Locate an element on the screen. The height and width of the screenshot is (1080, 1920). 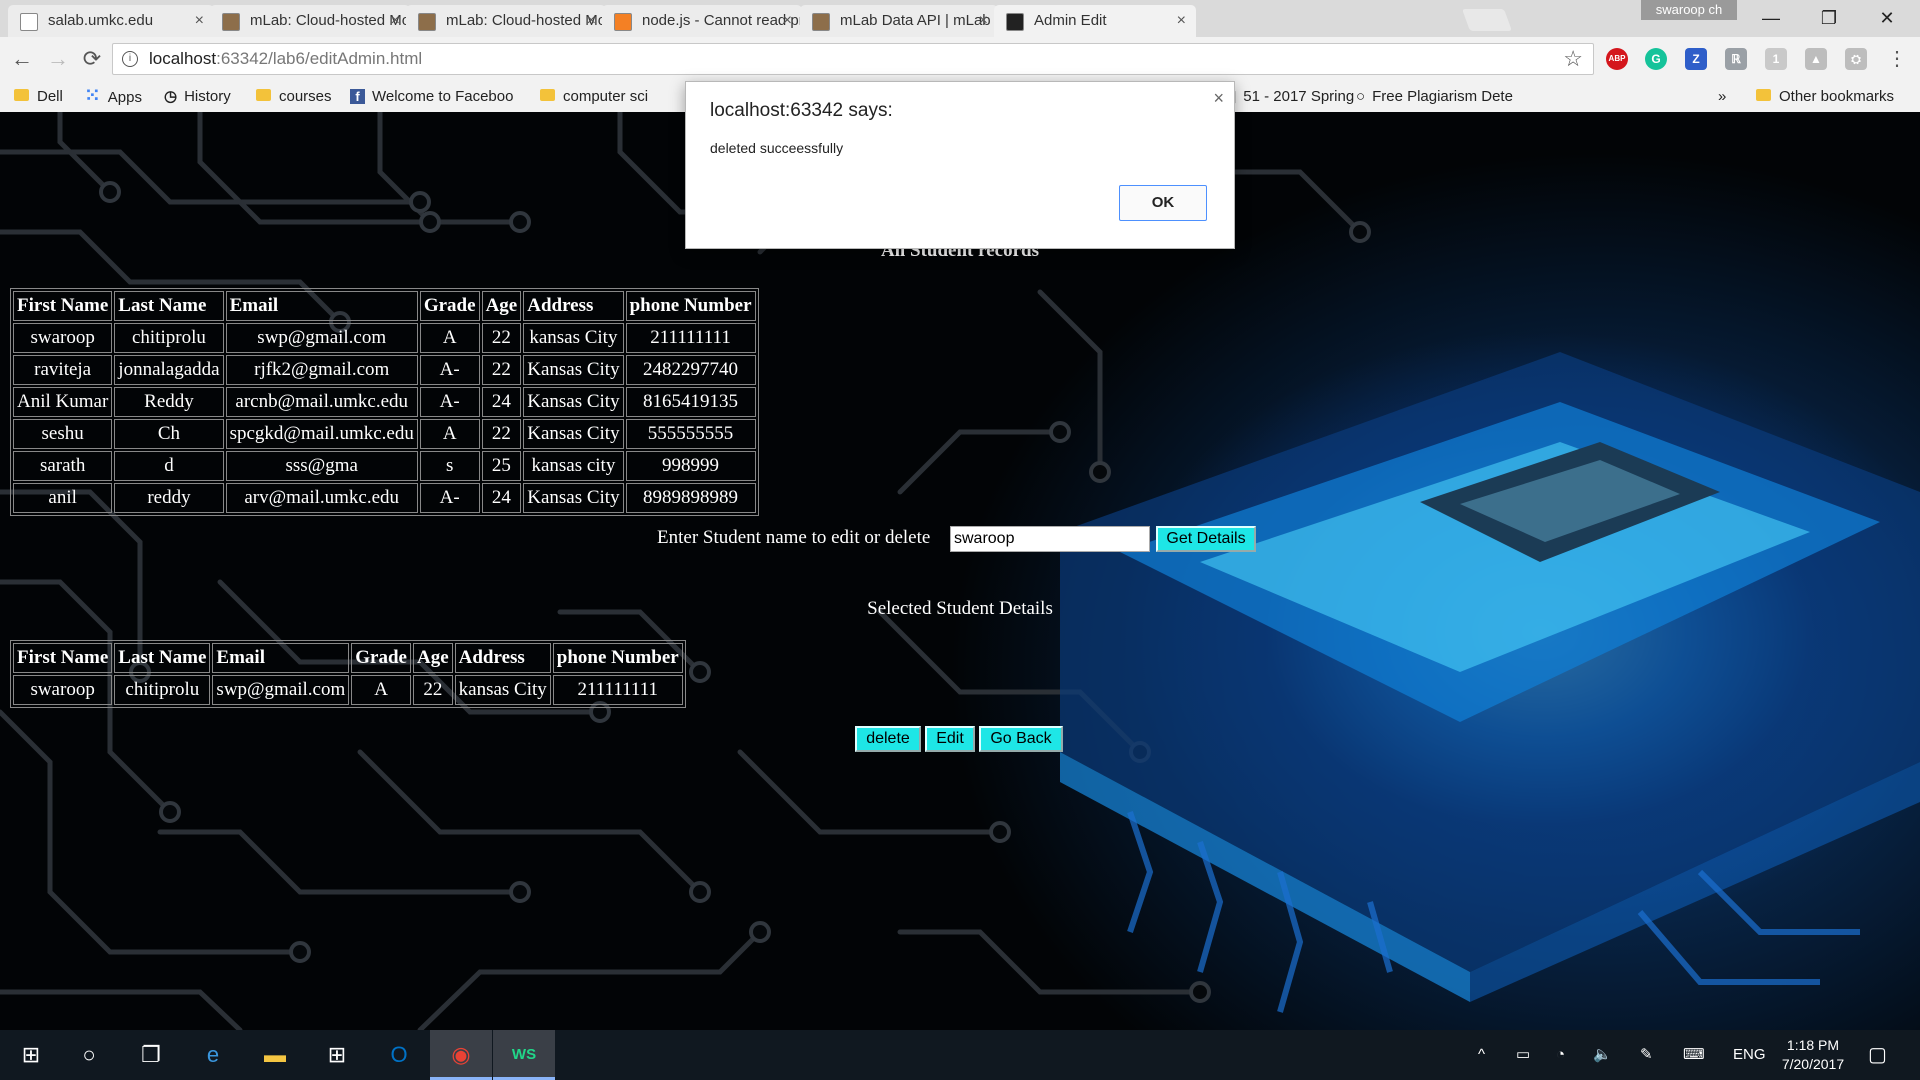
bookmark-label: Welcome to Faceboo is located at coordinates (443, 96).